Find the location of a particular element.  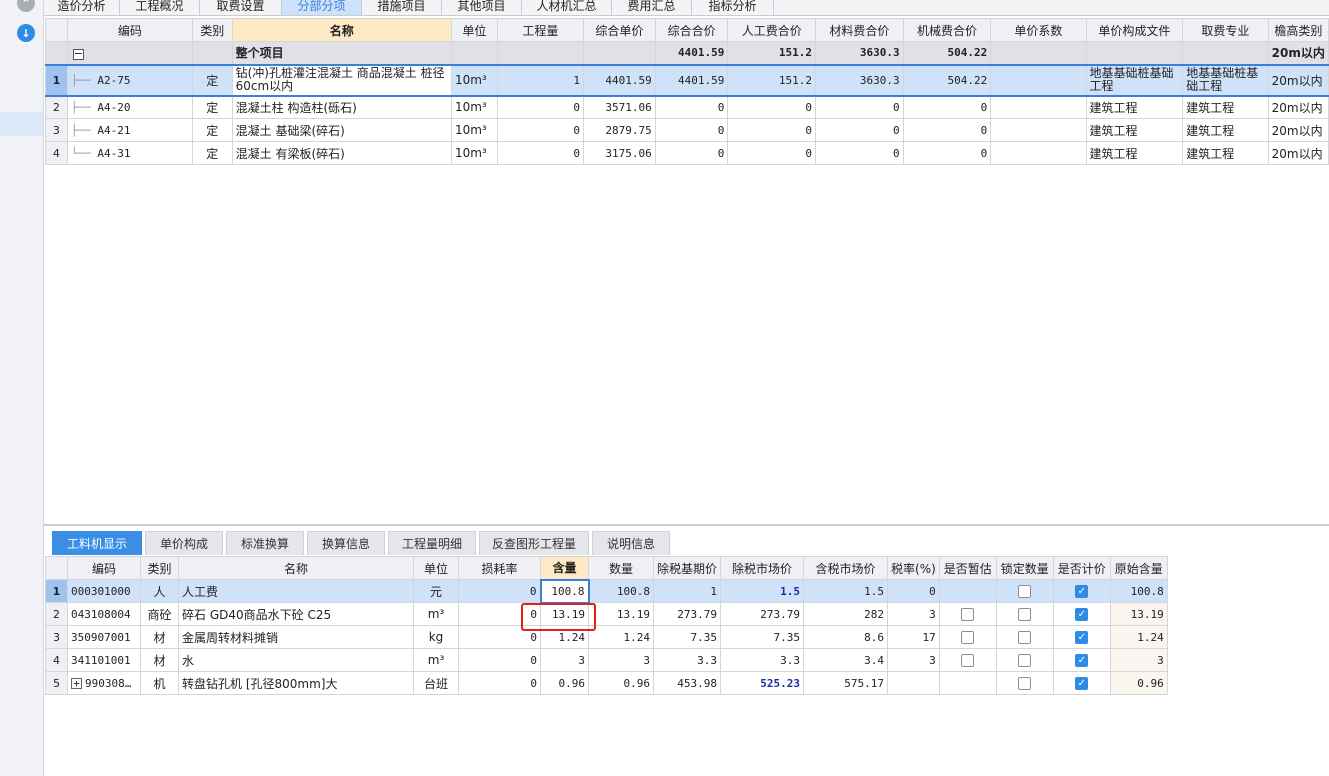

detail-tabs: 工料机显示 单价构成 标准换算 换算信息 工程量明细 反查图形工程量 说明信息 is located at coordinates (686, 541).